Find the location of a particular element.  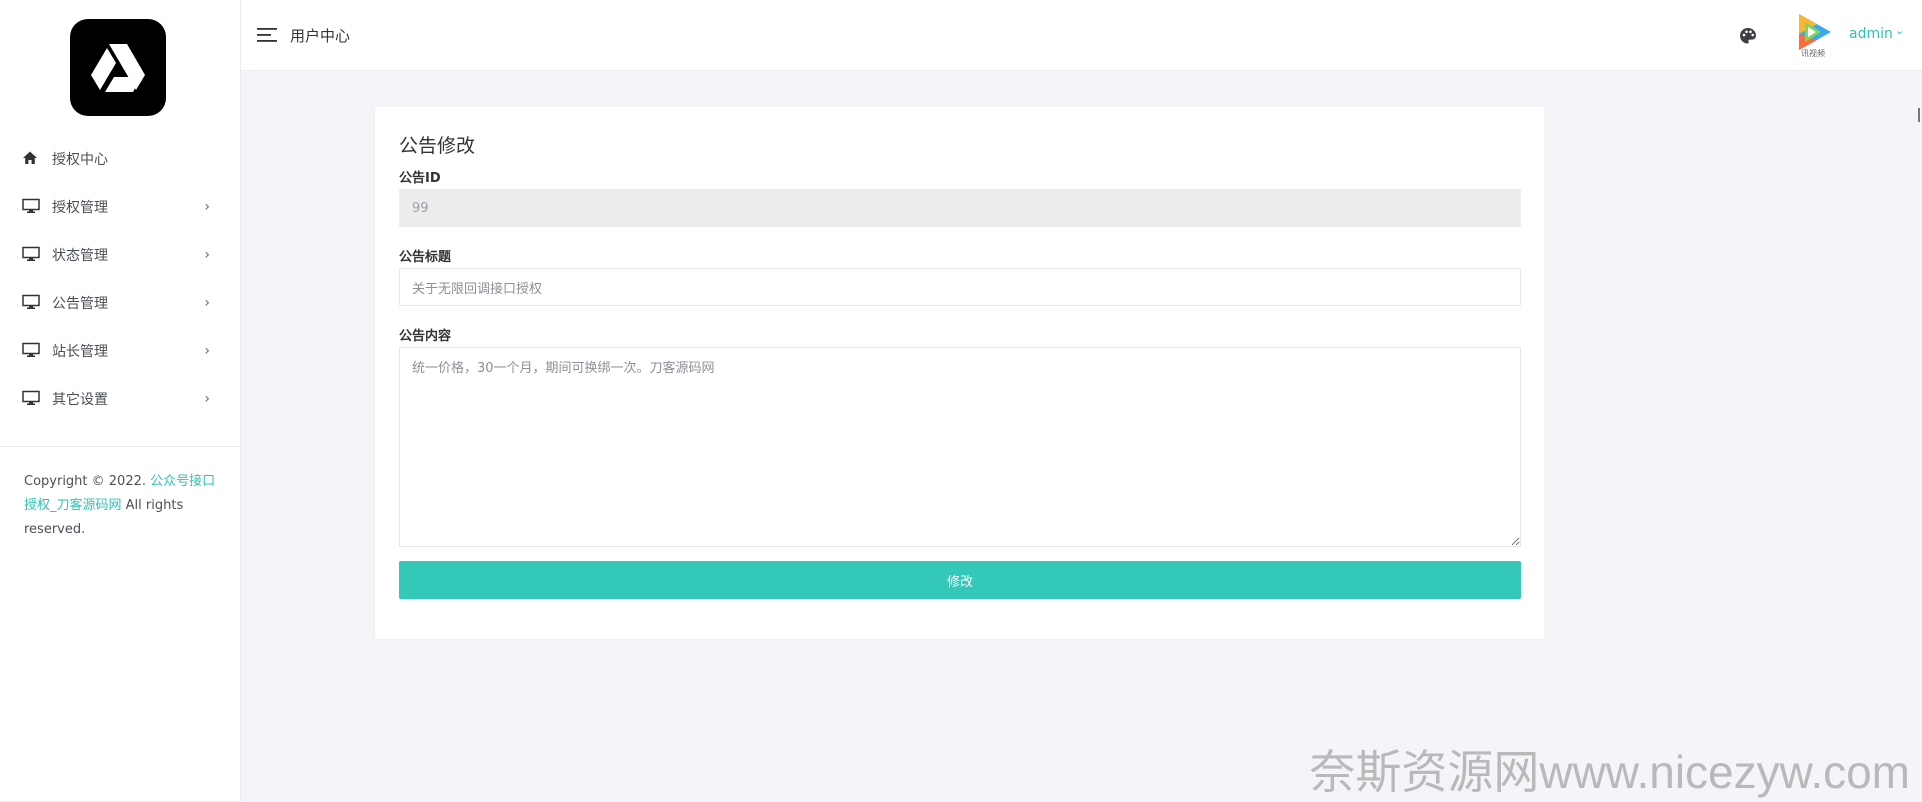

announcement-title-label: 公告标题 is located at coordinates (425, 257).